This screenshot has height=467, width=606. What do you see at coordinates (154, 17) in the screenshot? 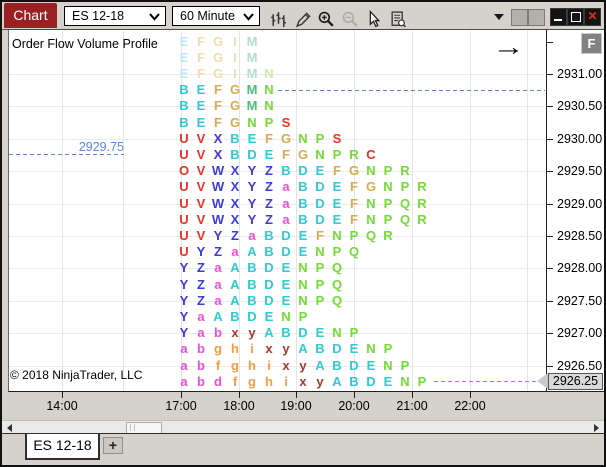
I see `chevron-down-icon` at bounding box center [154, 17].